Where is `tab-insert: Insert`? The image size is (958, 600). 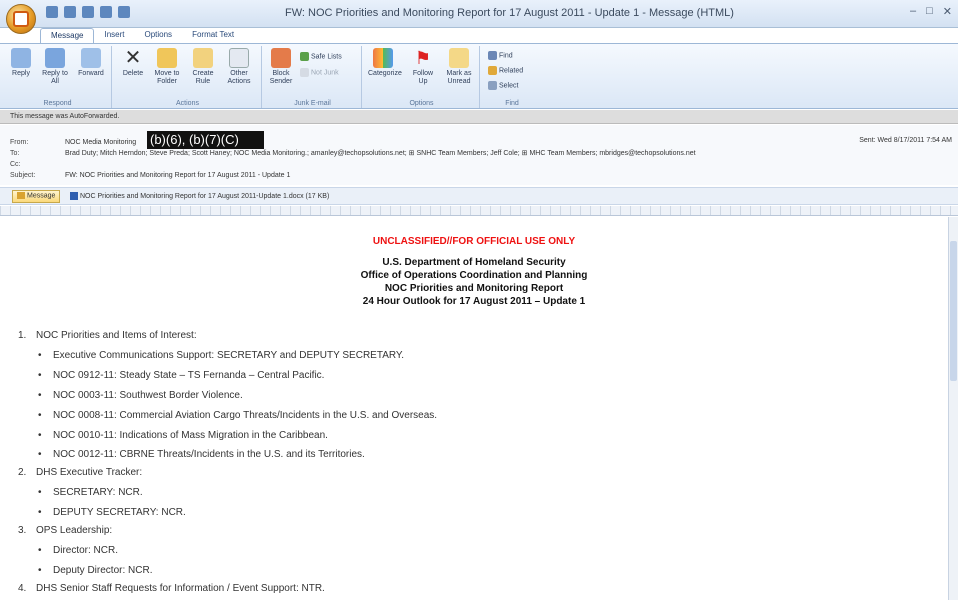 tab-insert: Insert is located at coordinates (114, 35).